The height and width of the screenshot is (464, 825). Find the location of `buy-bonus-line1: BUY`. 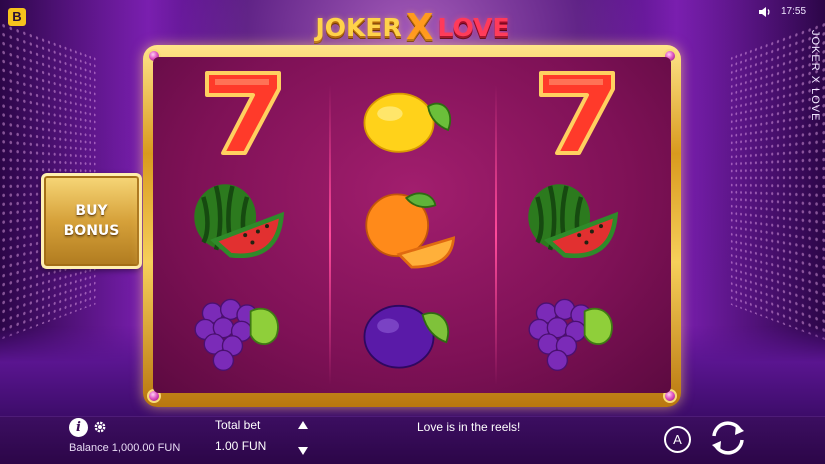

buy-bonus-line1: BUY is located at coordinates (91, 211).